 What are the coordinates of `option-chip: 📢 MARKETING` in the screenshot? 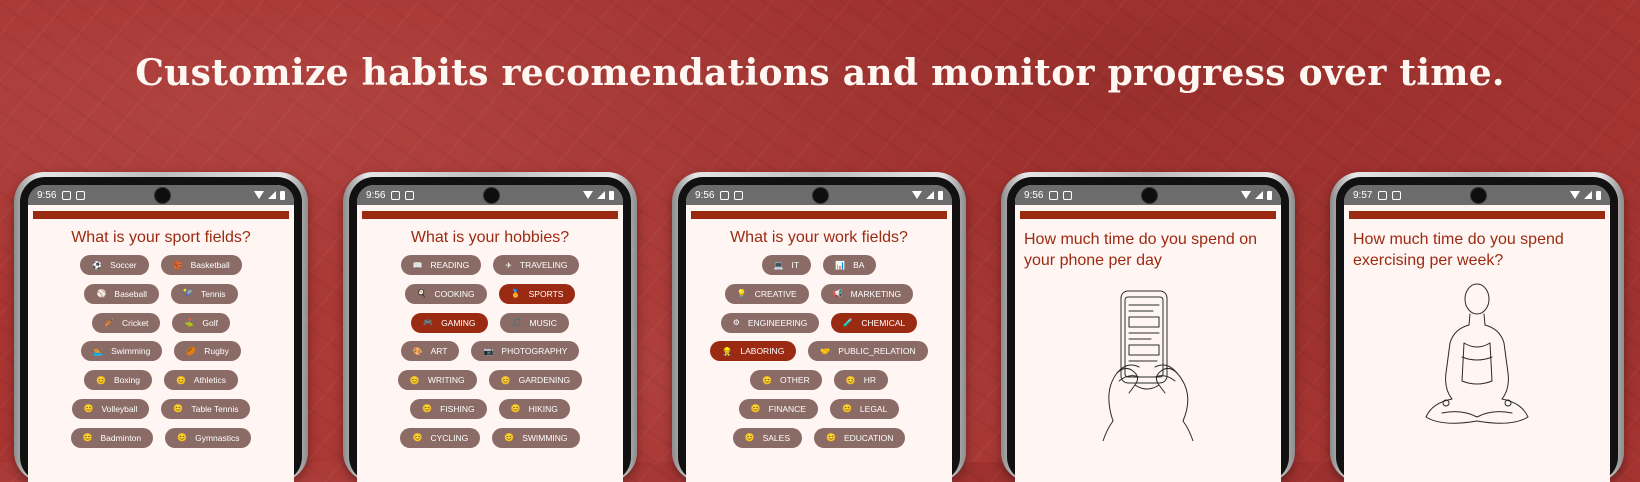 It's located at (867, 293).